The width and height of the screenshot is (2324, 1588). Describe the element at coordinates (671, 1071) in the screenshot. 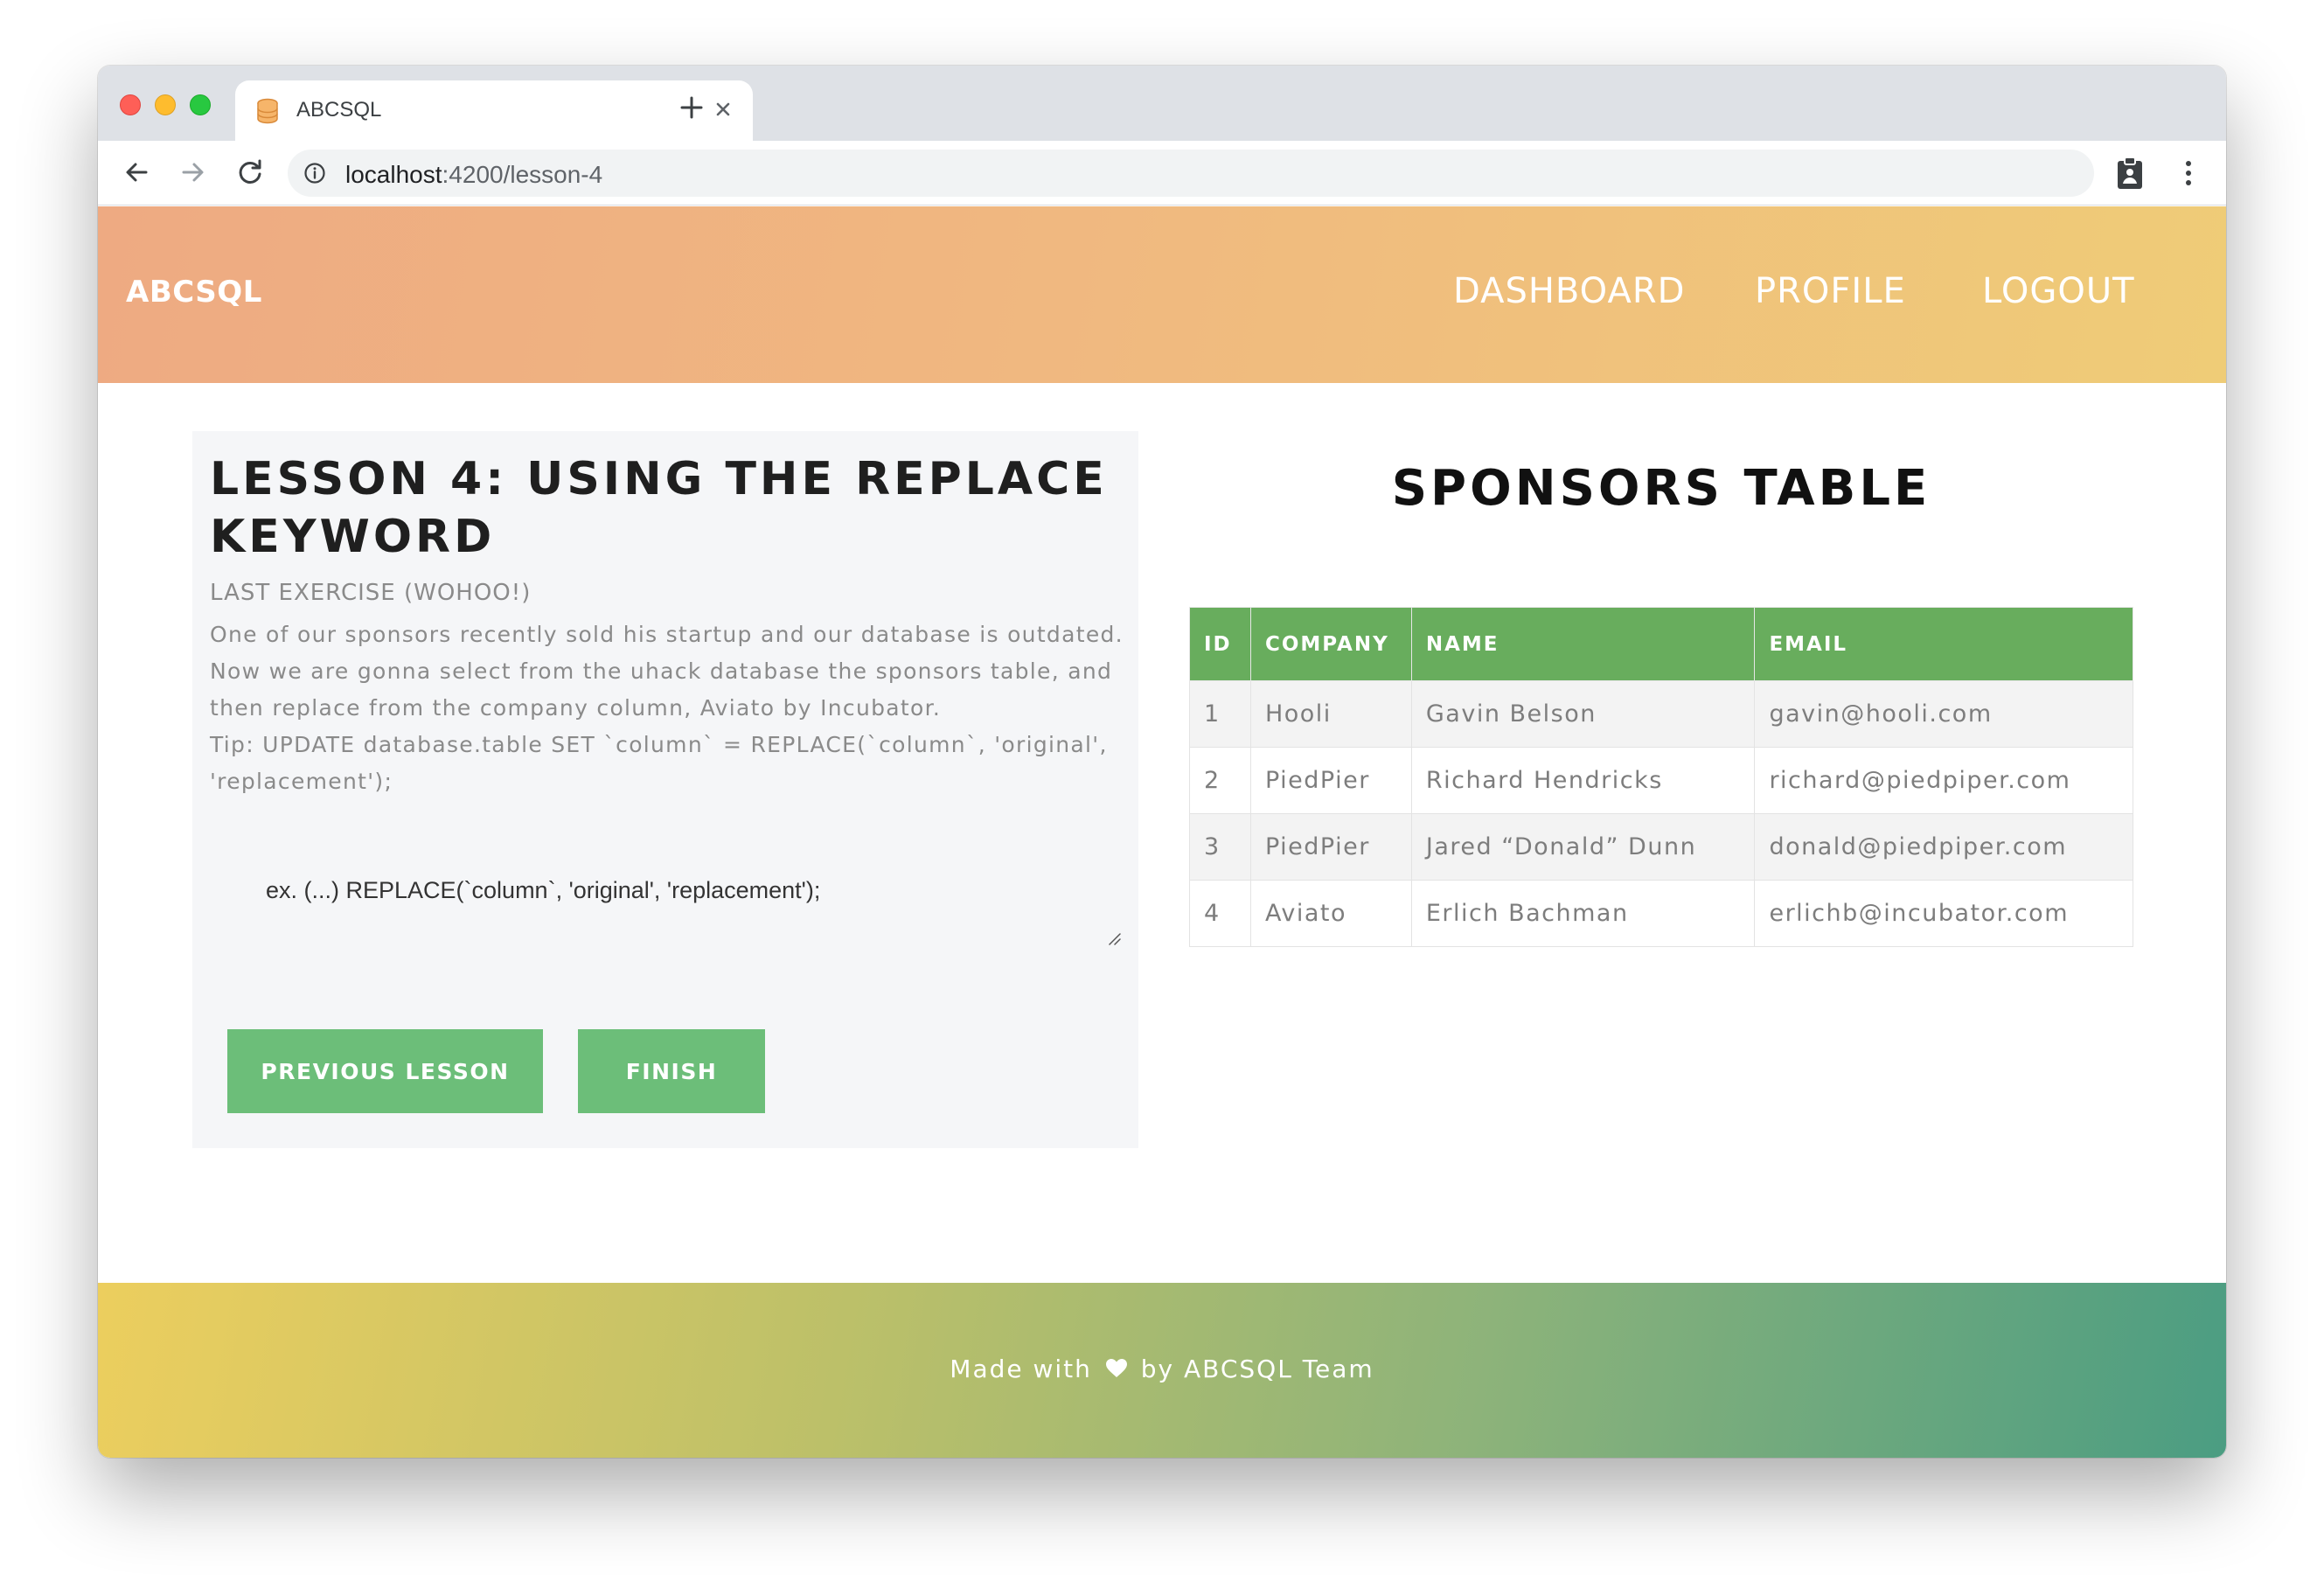

I see `finish-button: FINISH` at that location.